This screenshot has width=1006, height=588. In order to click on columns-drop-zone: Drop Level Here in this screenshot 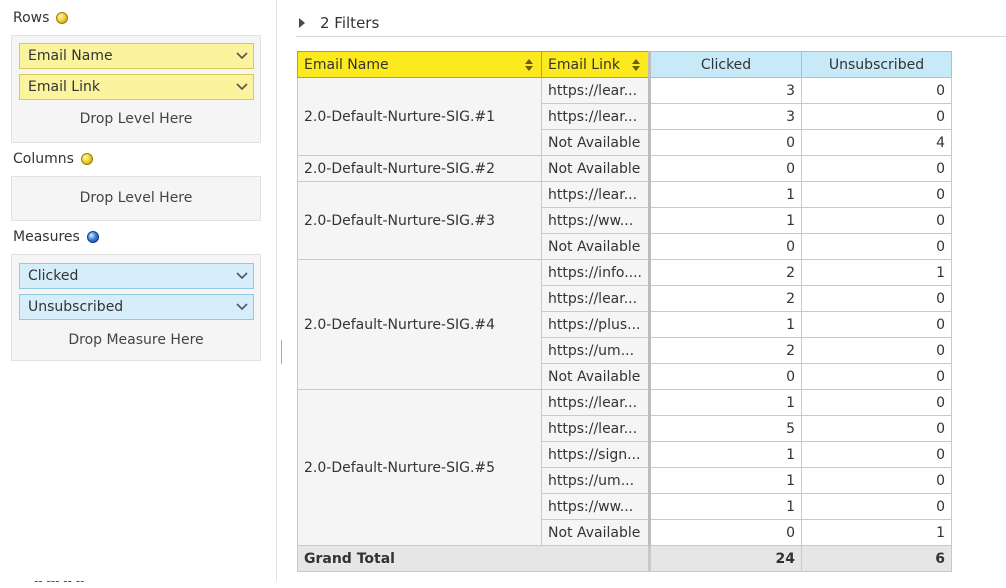, I will do `click(136, 198)`.